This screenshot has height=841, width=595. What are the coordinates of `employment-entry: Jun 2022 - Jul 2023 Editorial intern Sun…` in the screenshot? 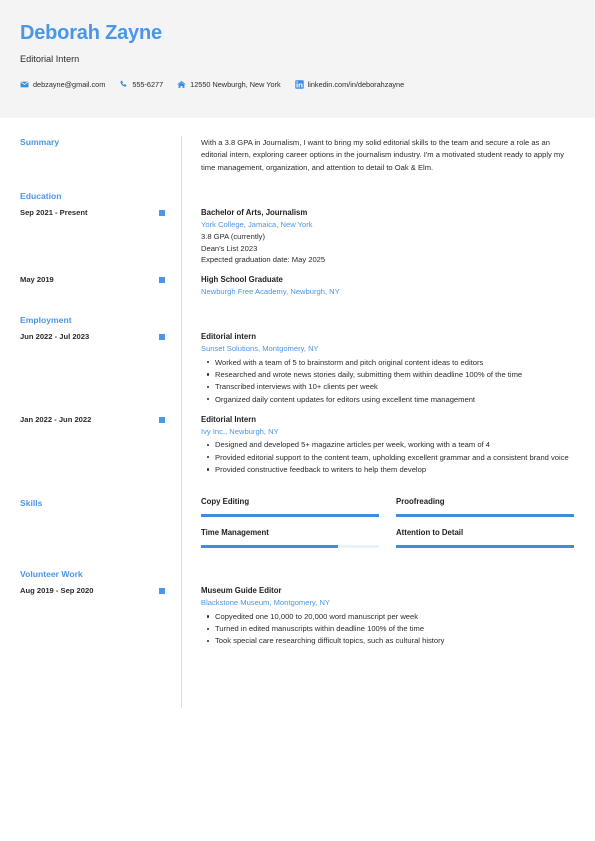 It's located at (297, 369).